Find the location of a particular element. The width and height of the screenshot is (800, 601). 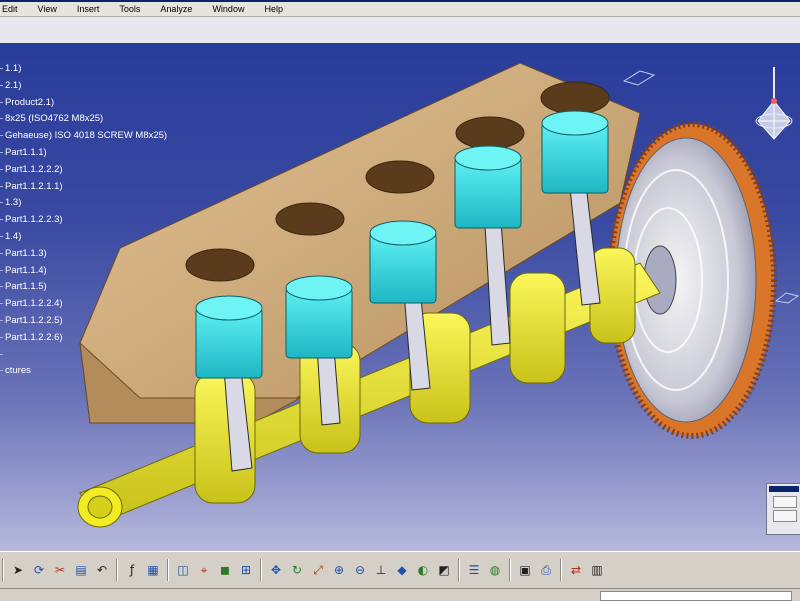

pan-icon: ✥ is located at coordinates (276, 570).